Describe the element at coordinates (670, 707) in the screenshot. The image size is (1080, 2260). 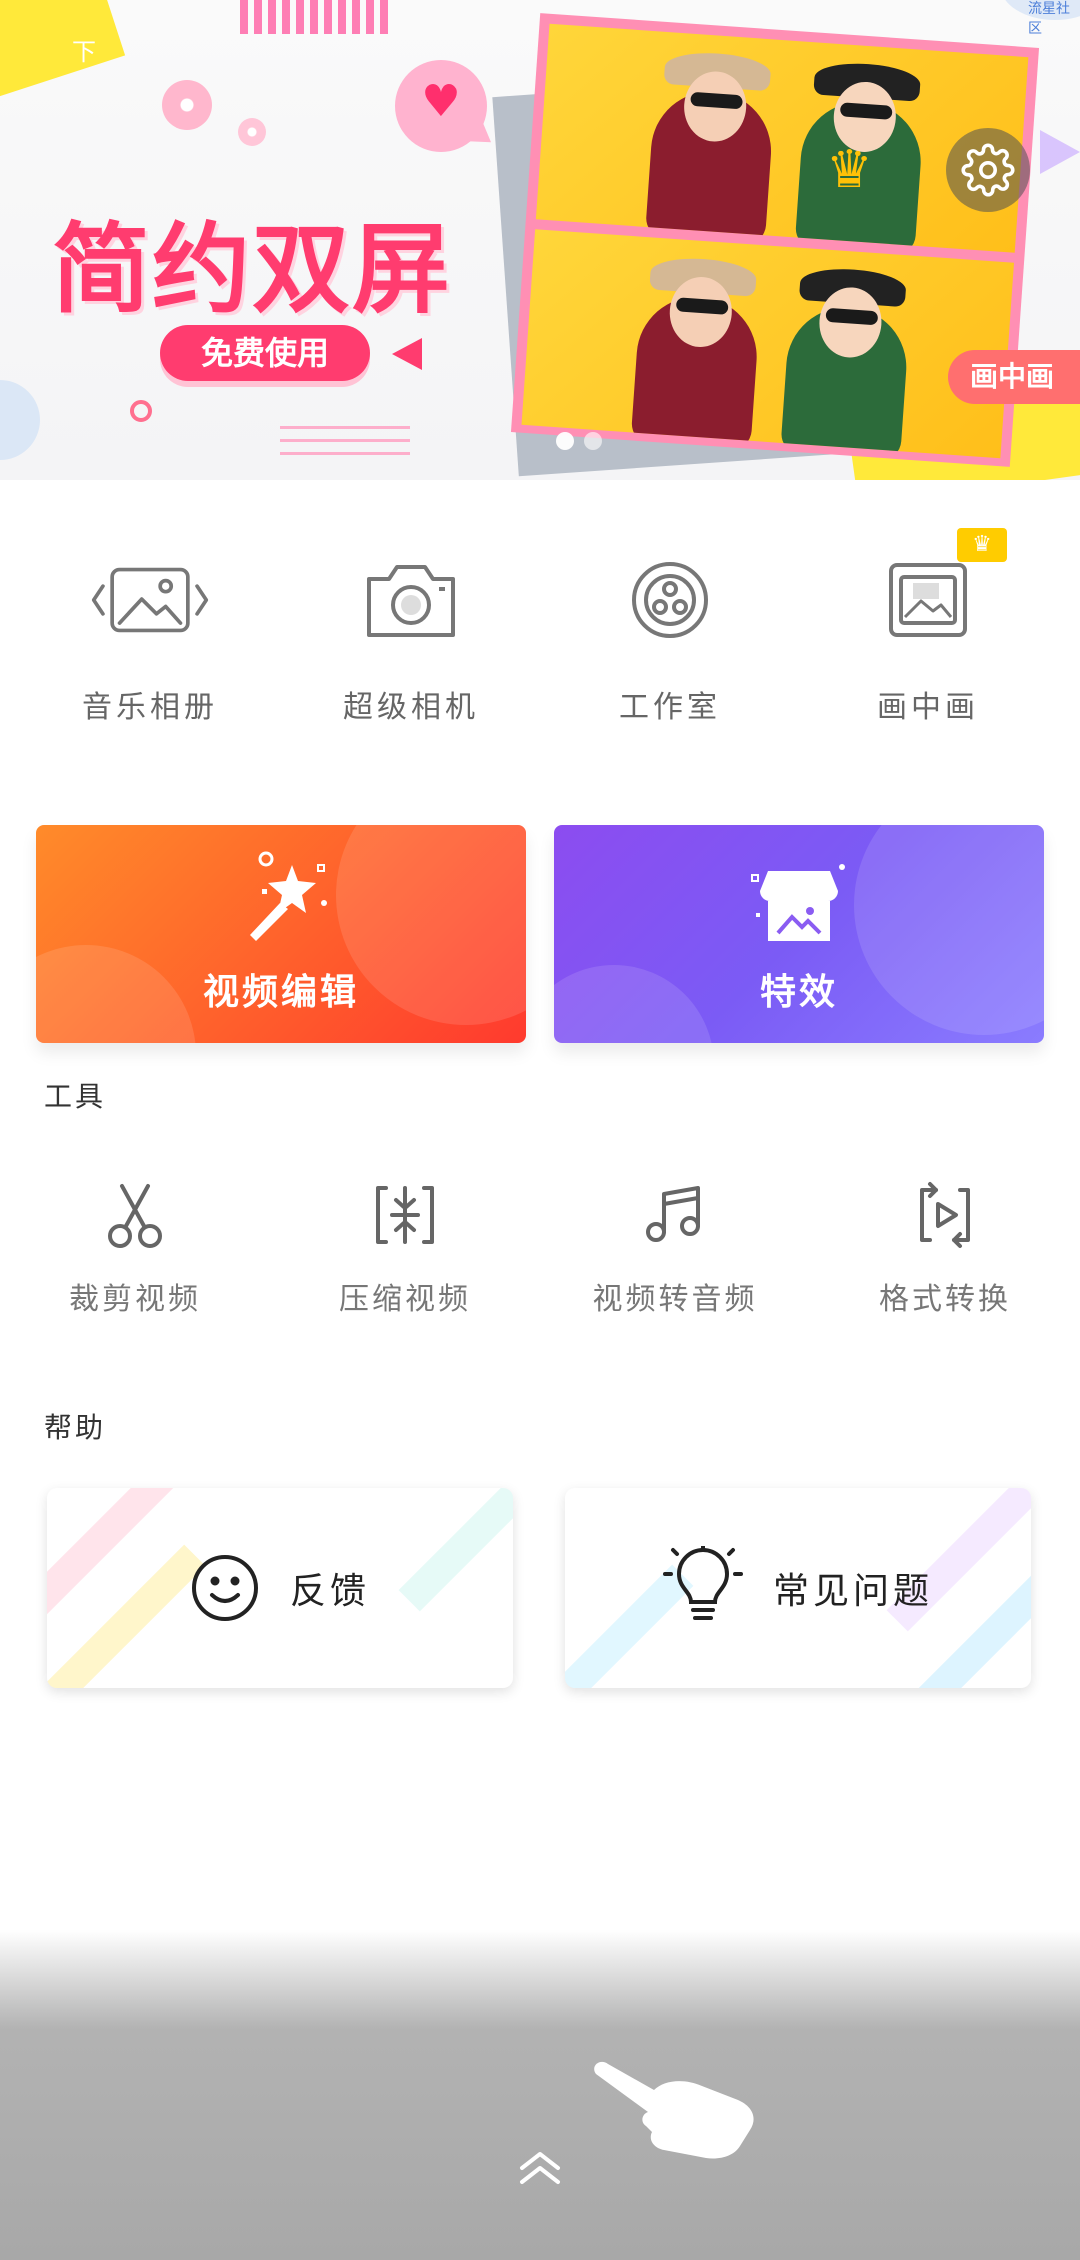
I see `feature-label: 工作室` at that location.